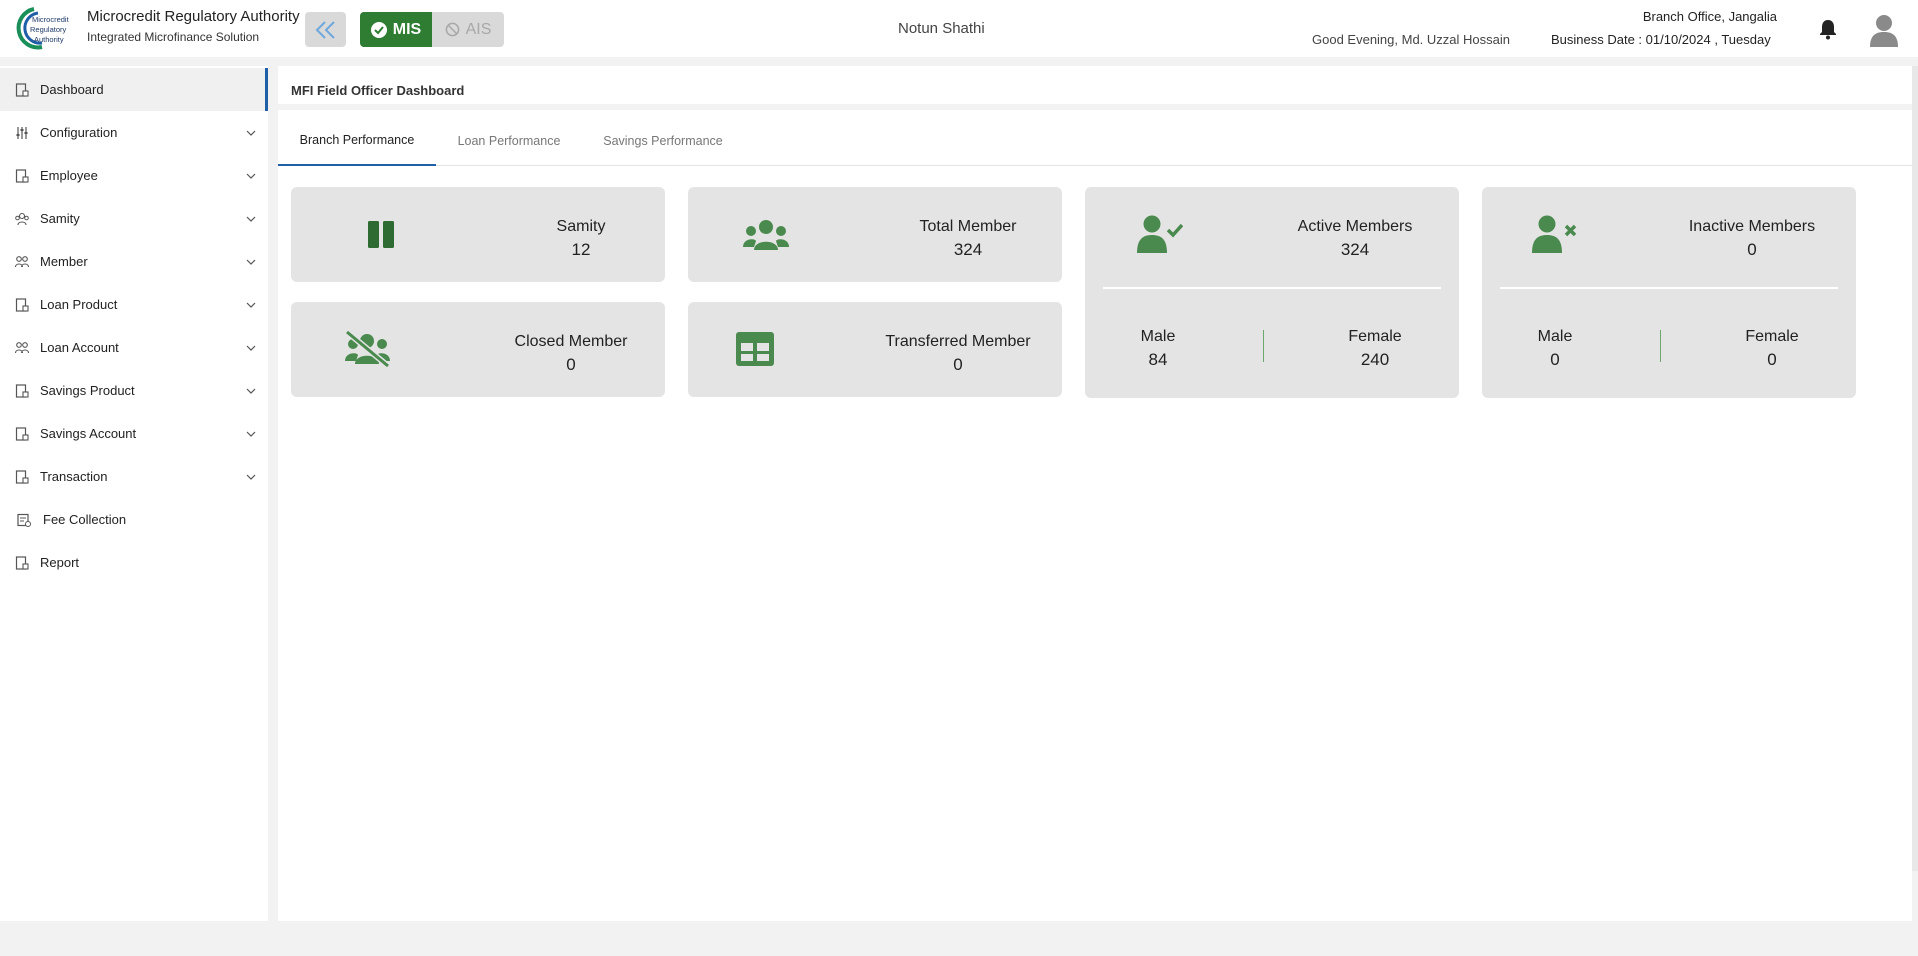 This screenshot has width=1918, height=956. Describe the element at coordinates (60, 562) in the screenshot. I see `sidebar-item-label: Report` at that location.